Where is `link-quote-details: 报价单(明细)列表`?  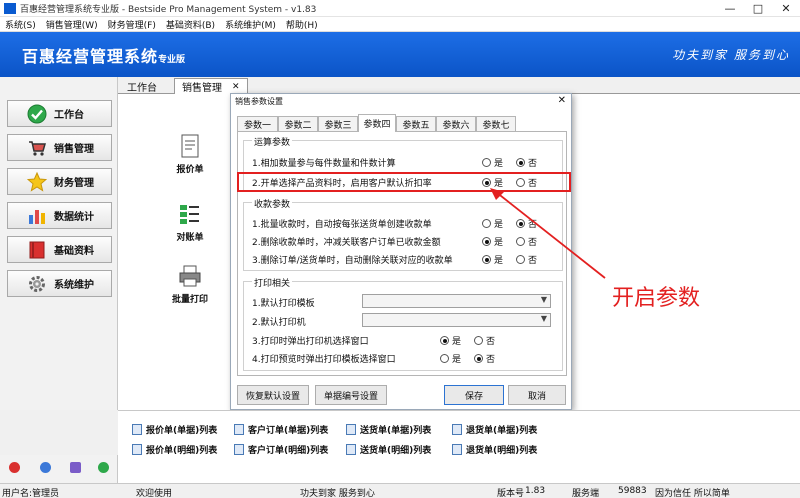
link-quote-details: 报价单(明细)列表 is located at coordinates (174, 449).